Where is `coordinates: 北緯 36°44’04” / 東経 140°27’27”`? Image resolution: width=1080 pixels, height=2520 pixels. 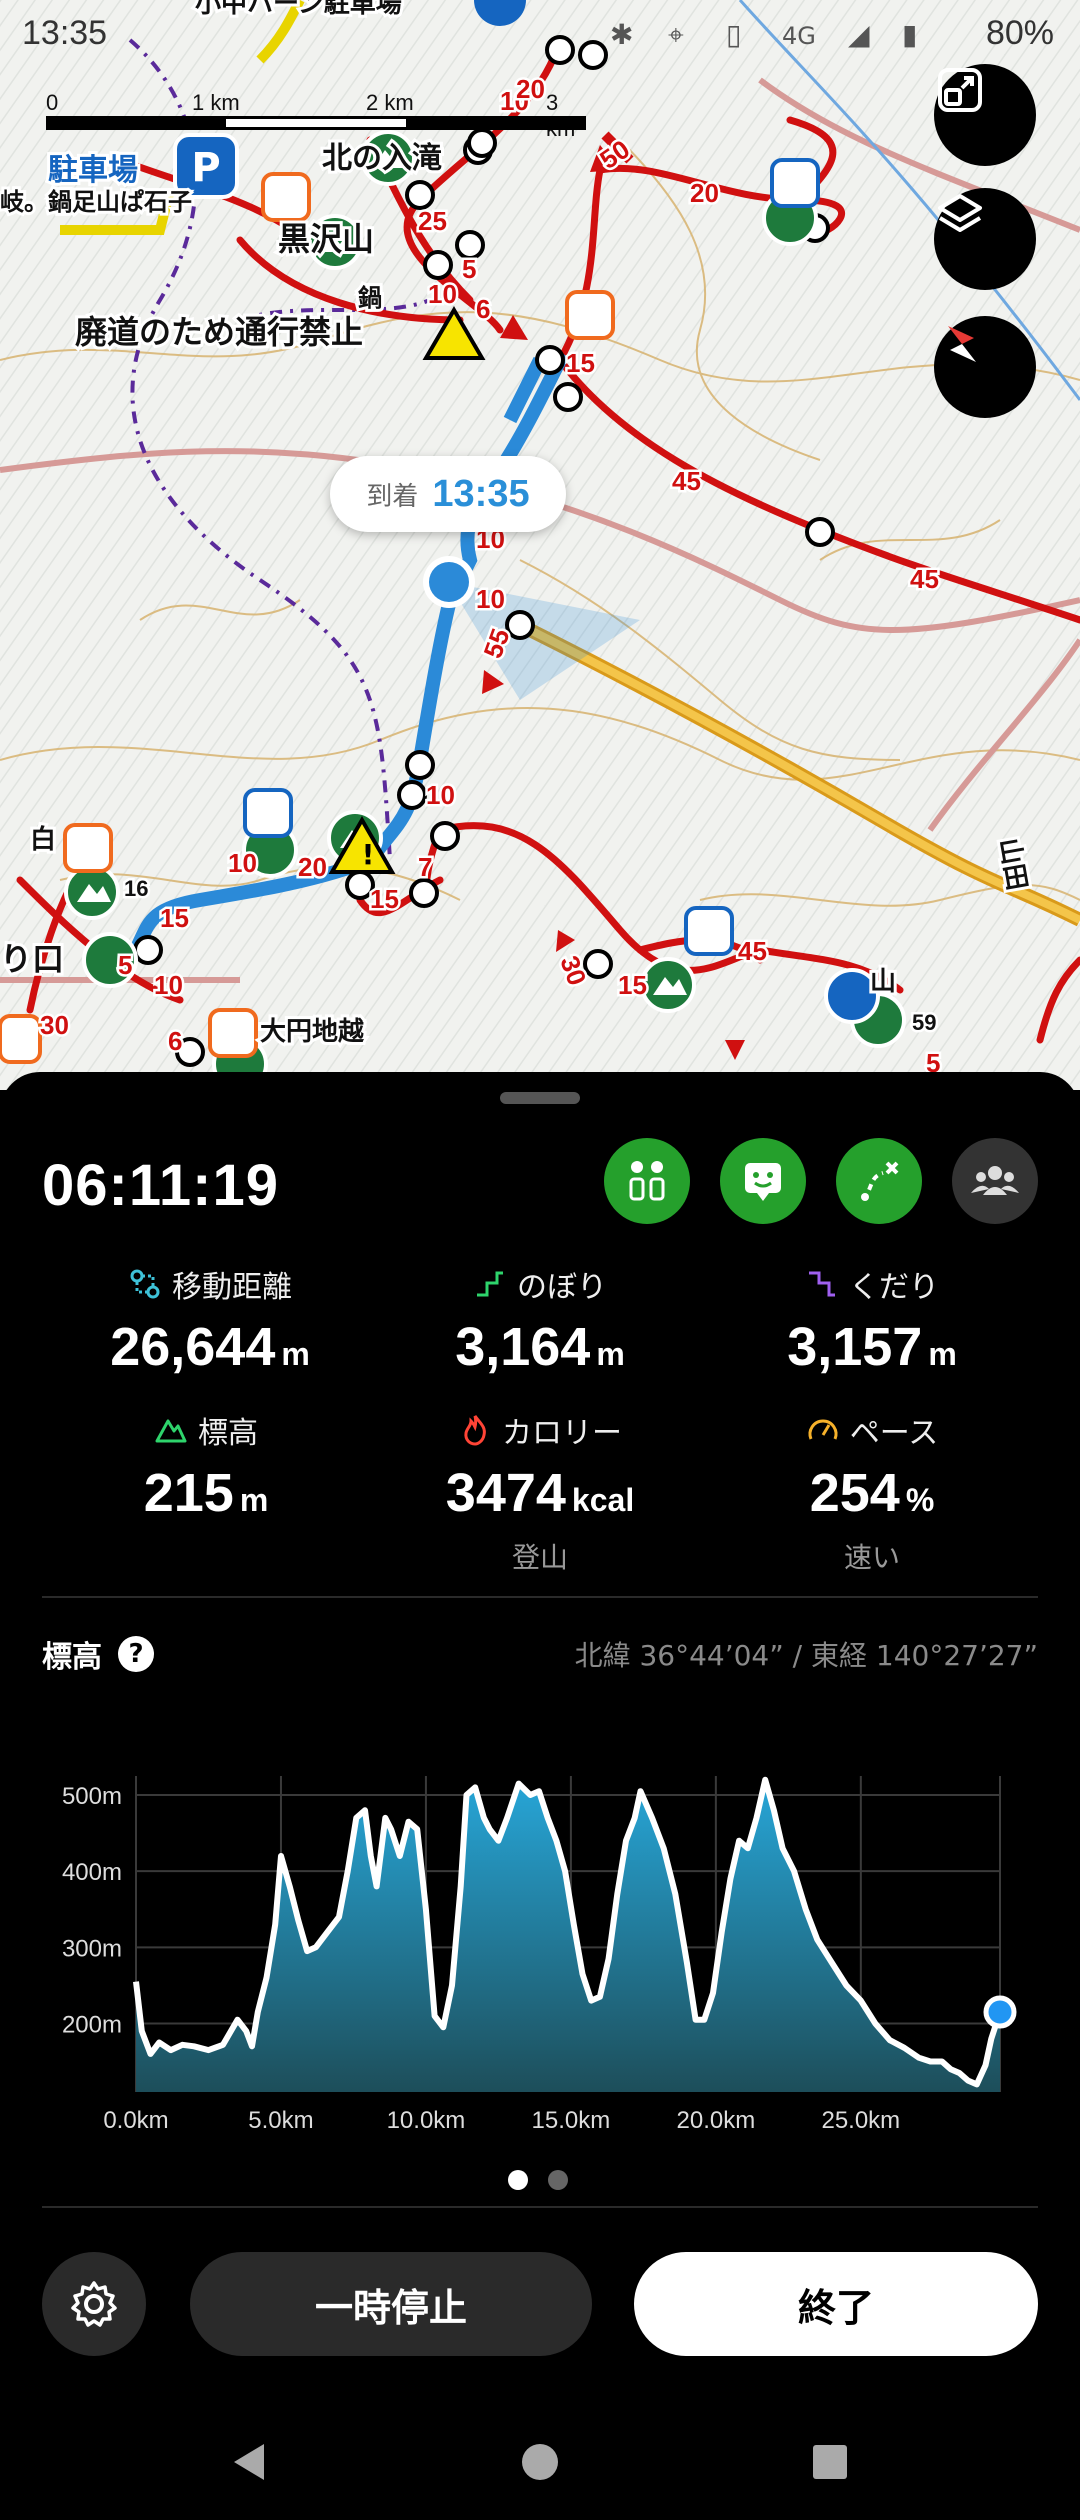
coordinates: 北緯 36°44’04” / 東経 140°27’27” is located at coordinates (806, 1655).